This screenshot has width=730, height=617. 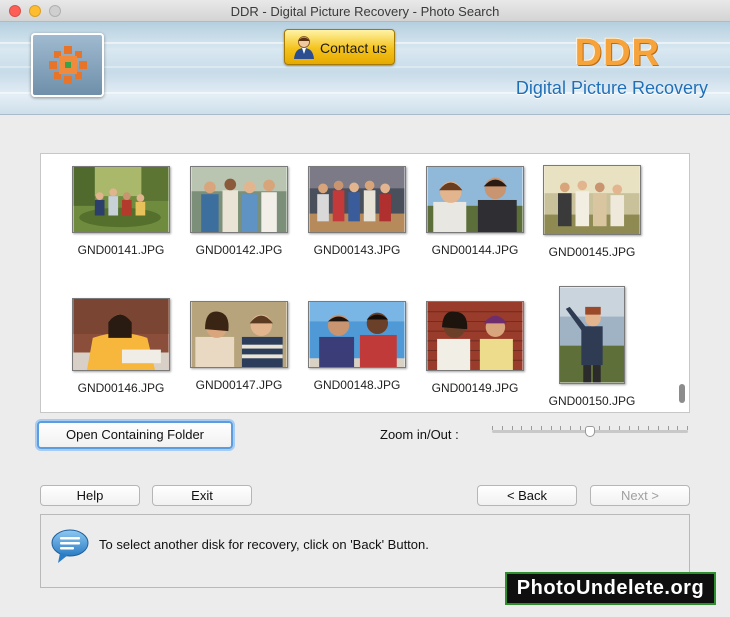 I want to click on brand-name: DDR, so click(x=617, y=53).